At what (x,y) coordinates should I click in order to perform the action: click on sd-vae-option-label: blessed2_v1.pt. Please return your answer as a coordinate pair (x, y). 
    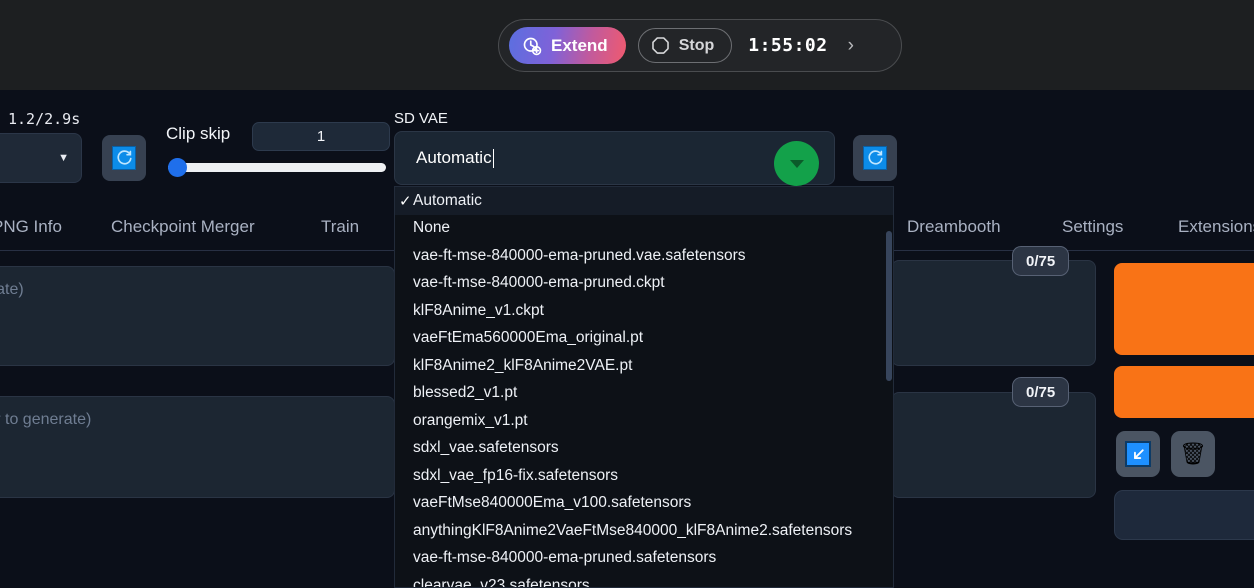
    Looking at the image, I should click on (465, 393).